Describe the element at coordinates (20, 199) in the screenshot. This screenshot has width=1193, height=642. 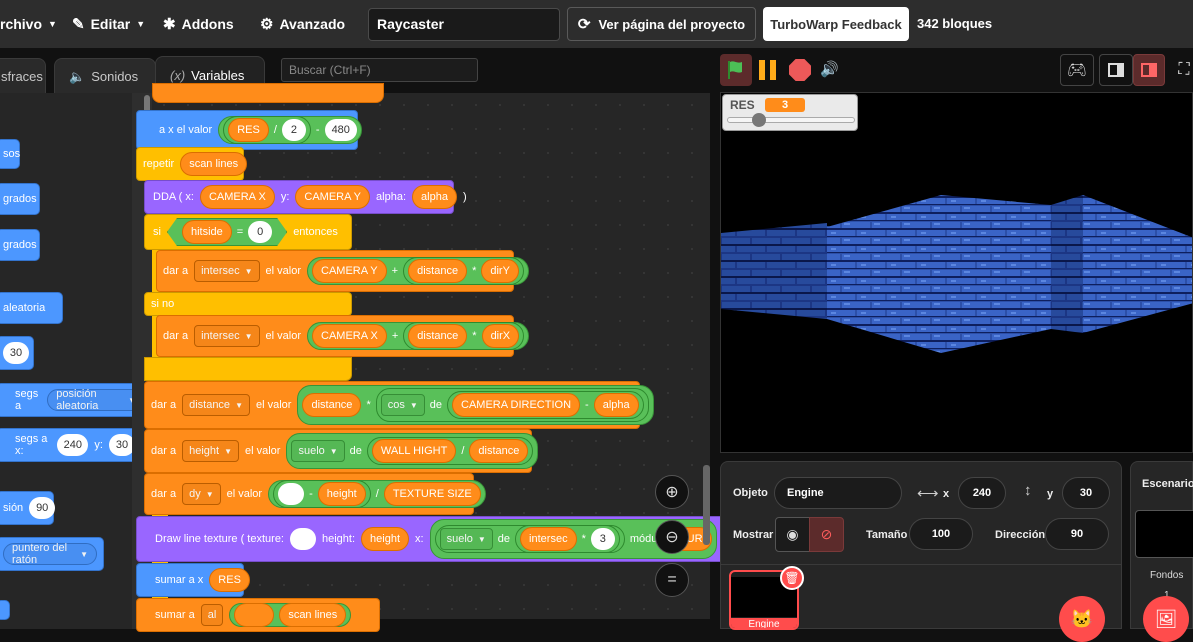
I see `palette-block: grados` at that location.